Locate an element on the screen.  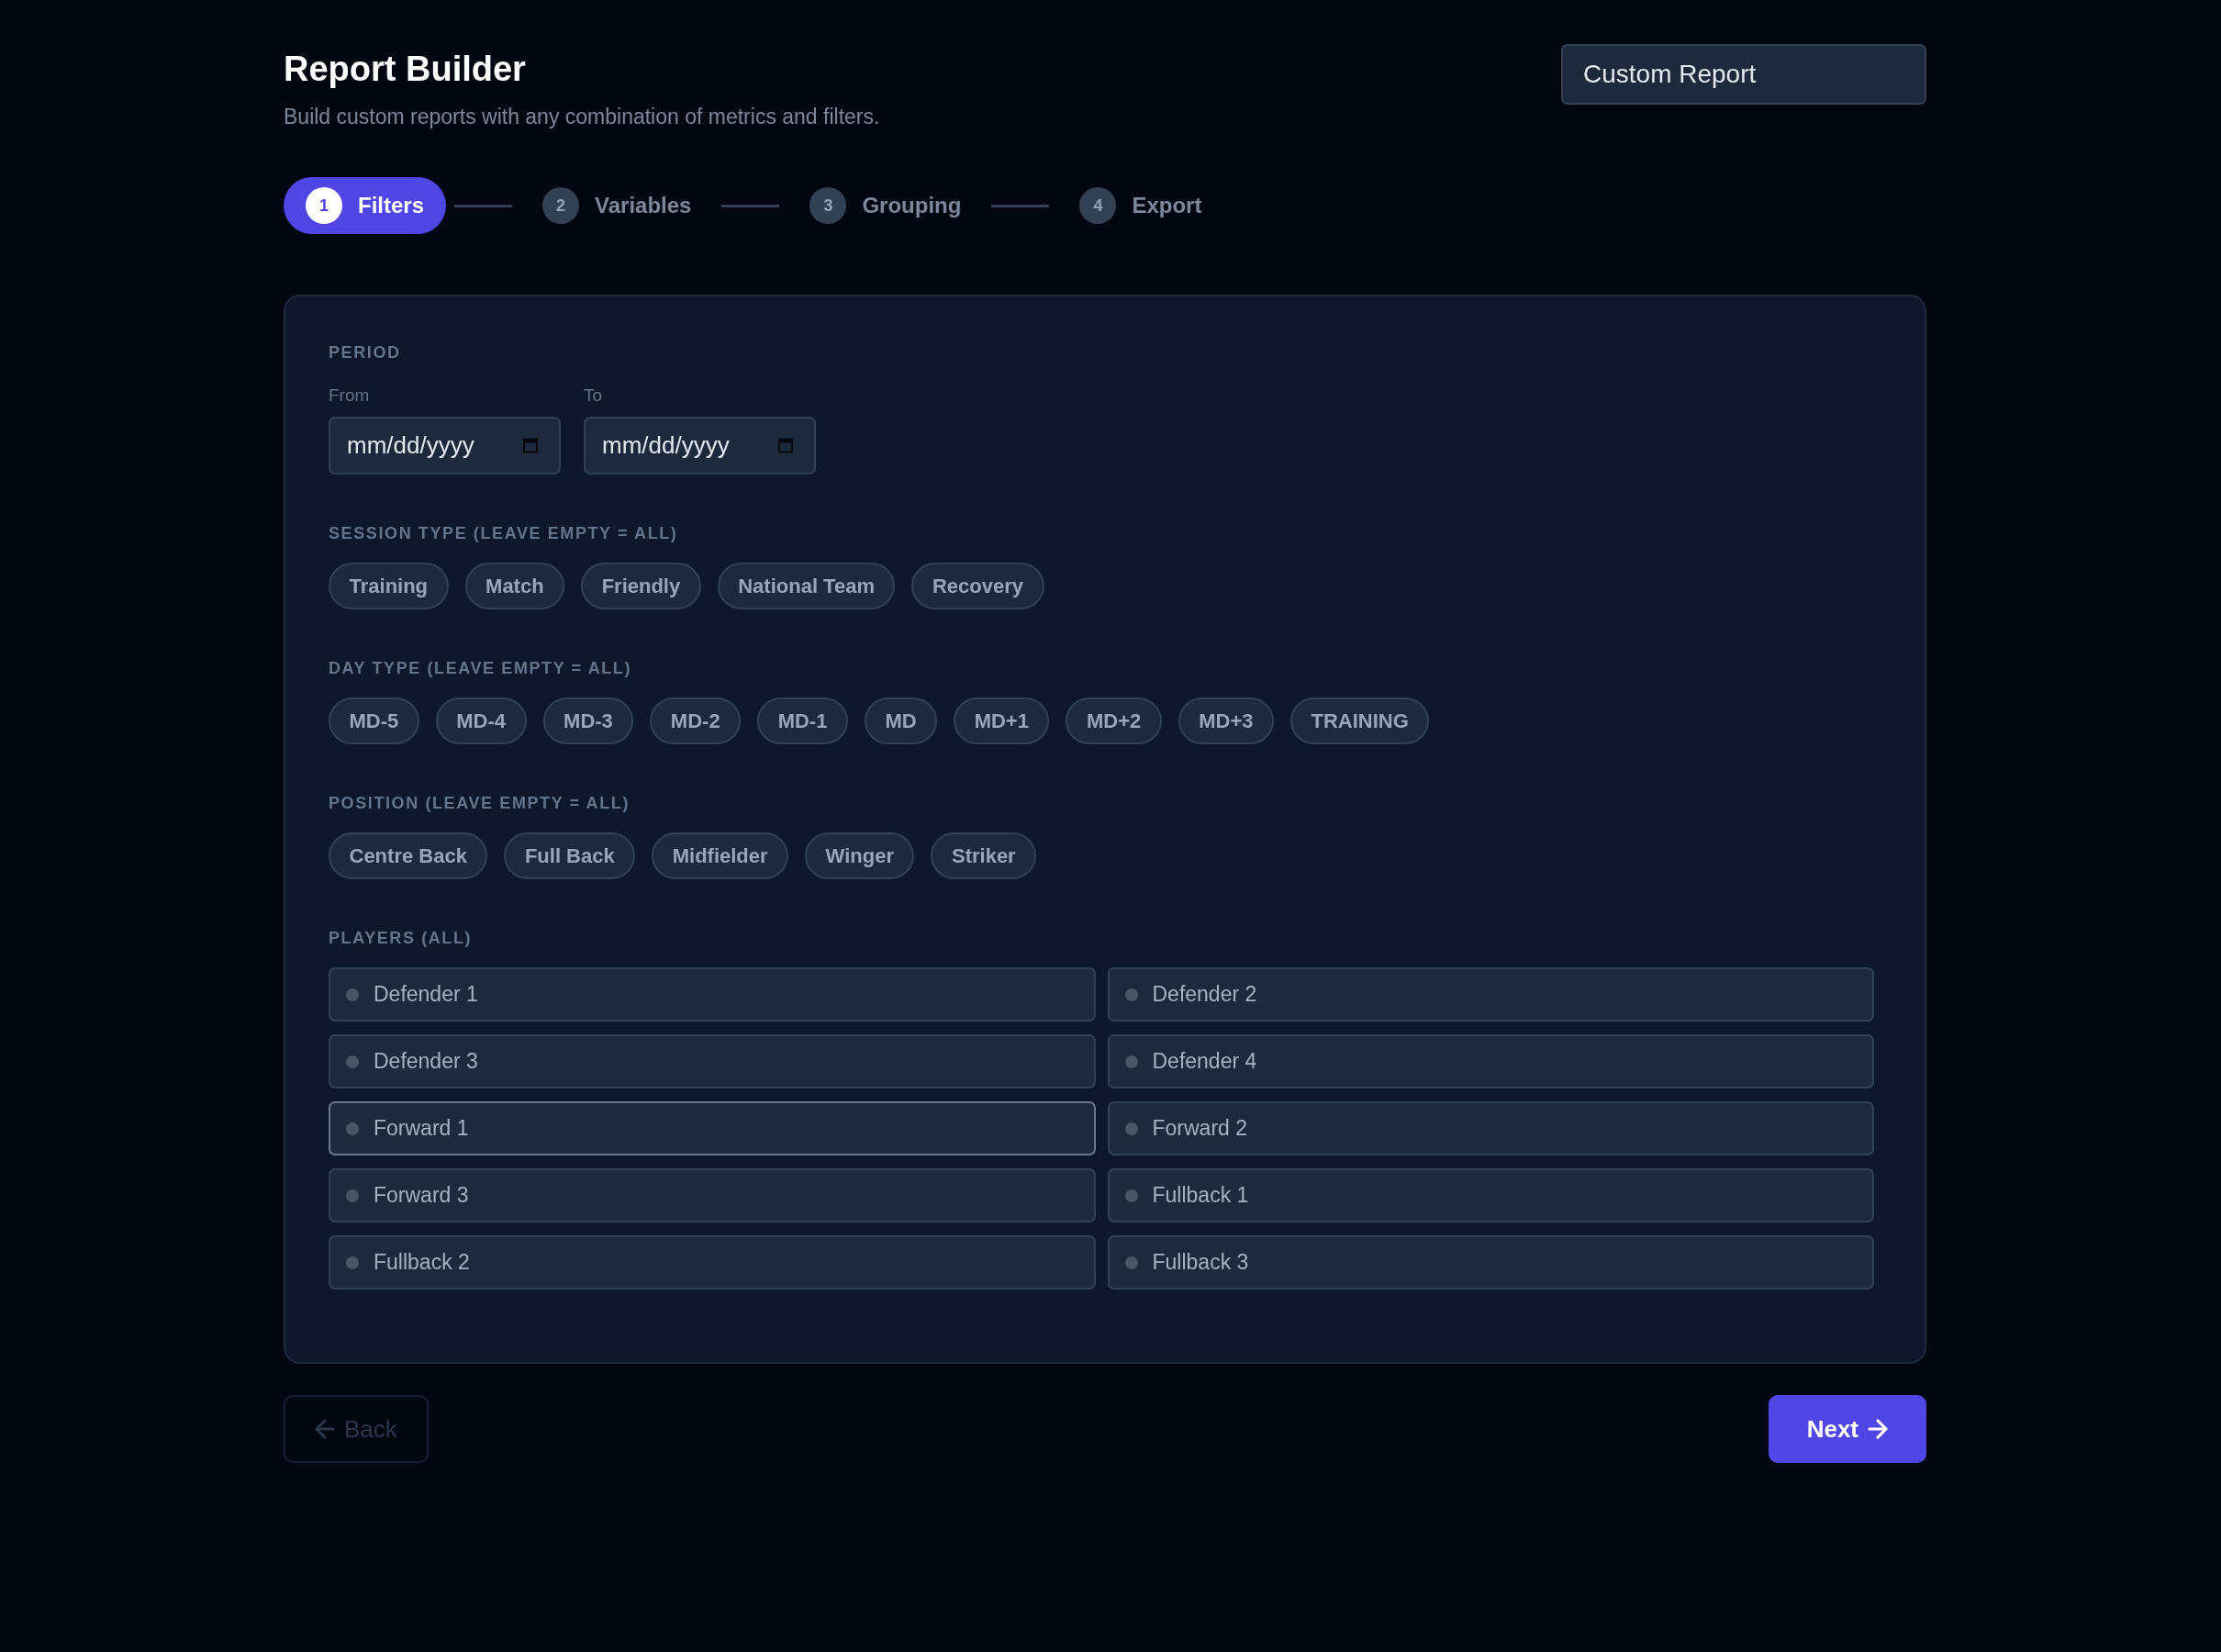
player-item: Defender 1 is located at coordinates (712, 994).